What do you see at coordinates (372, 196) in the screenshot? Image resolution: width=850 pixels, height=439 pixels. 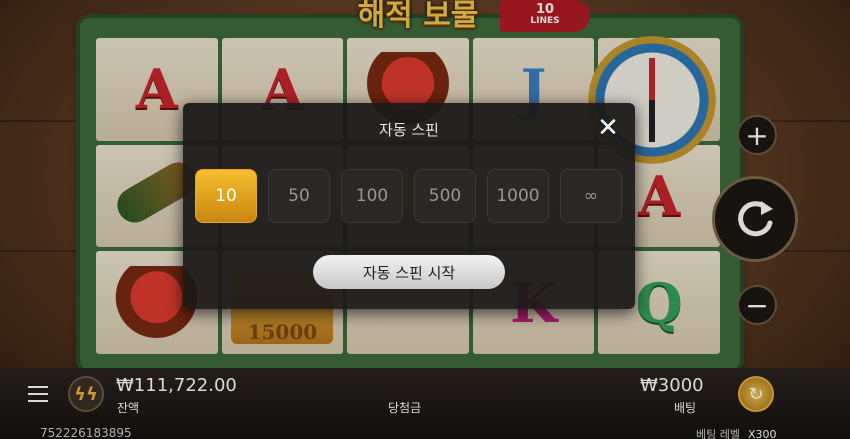 I see `autospin-option: 100` at bounding box center [372, 196].